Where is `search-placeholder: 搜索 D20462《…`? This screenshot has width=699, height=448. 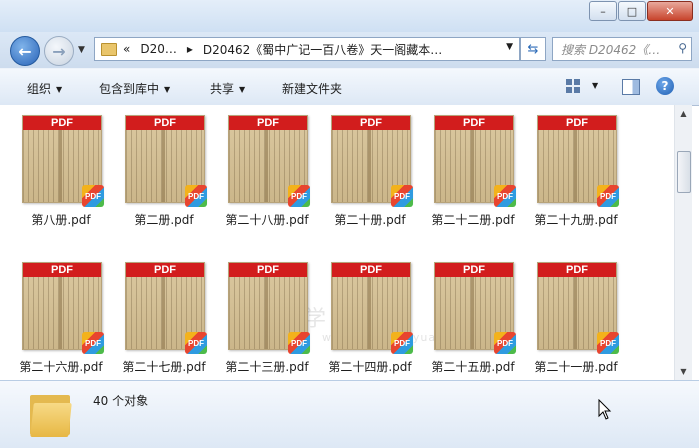
search-placeholder: 搜索 D20462《… is located at coordinates (611, 49).